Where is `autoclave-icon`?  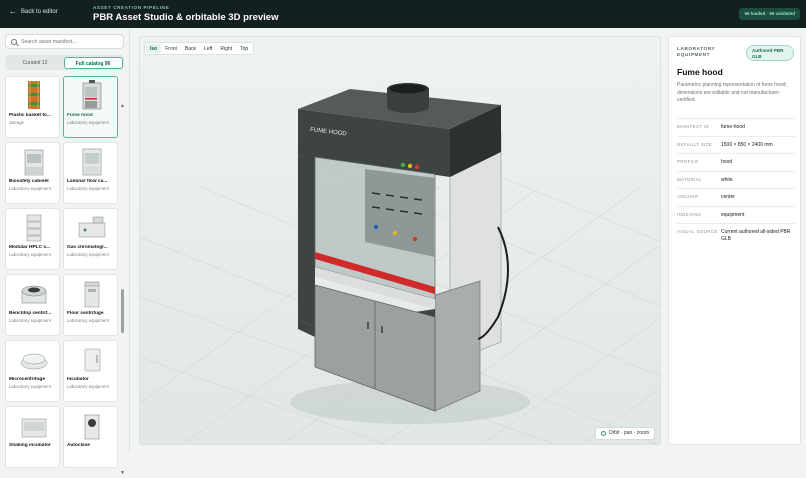
autoclave-icon is located at coordinates (90, 425).